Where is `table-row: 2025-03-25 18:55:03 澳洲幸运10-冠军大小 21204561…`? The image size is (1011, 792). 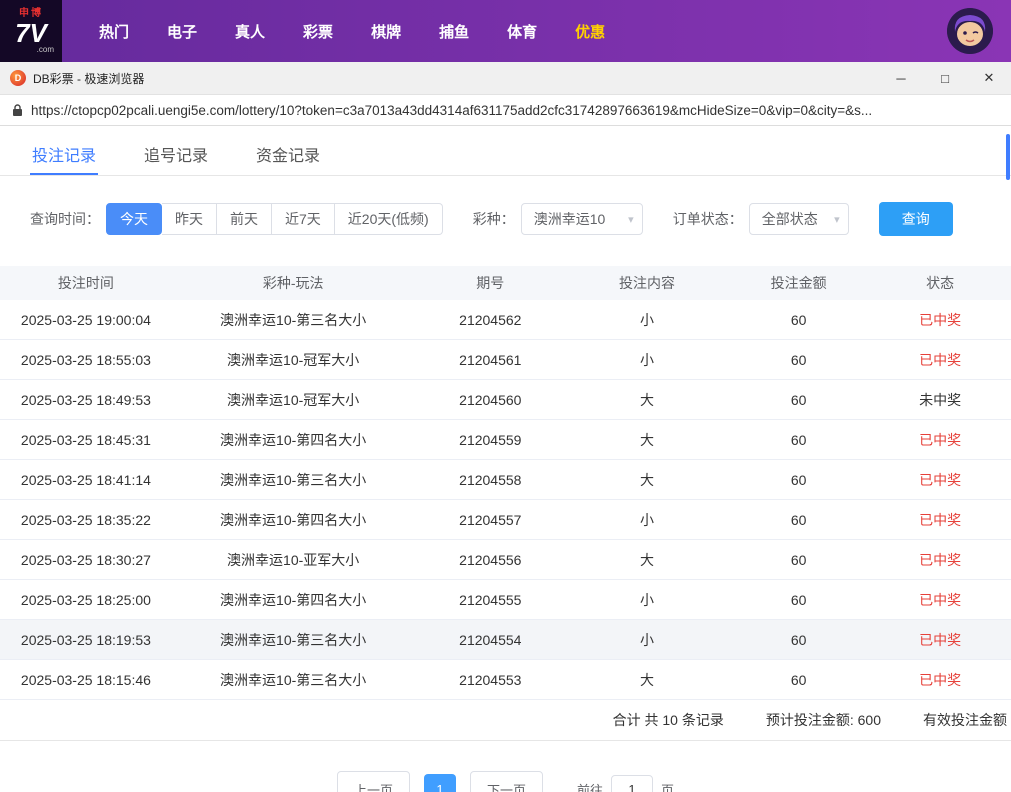
table-row: 2025-03-25 18:55:03 澳洲幸运10-冠军大小 21204561… is located at coordinates (505, 360).